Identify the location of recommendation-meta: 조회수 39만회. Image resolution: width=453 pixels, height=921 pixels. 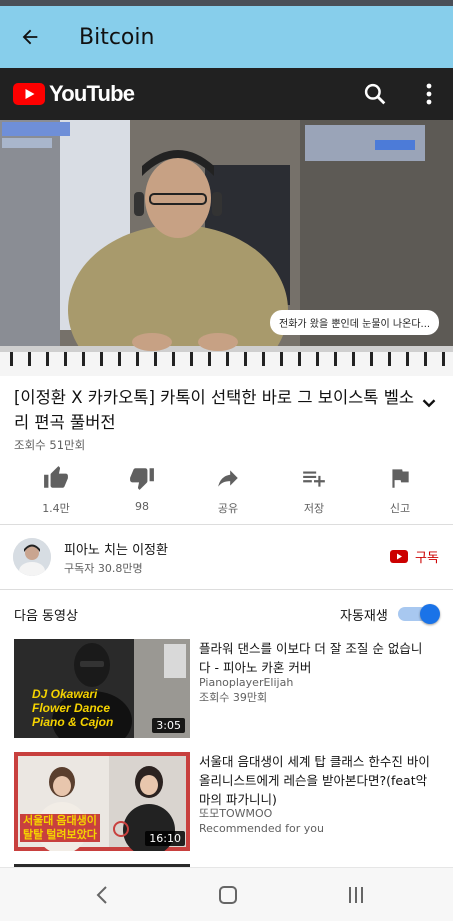
(233, 697).